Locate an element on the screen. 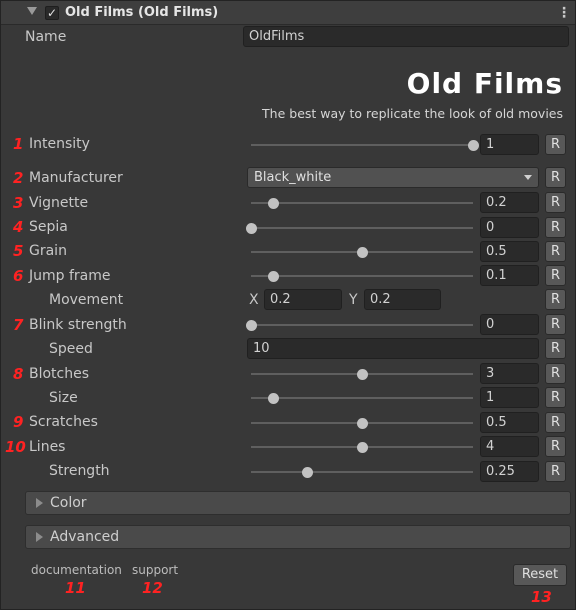 This screenshot has width=576, height=610. manufacturer-label: Manufacturer is located at coordinates (76, 178).